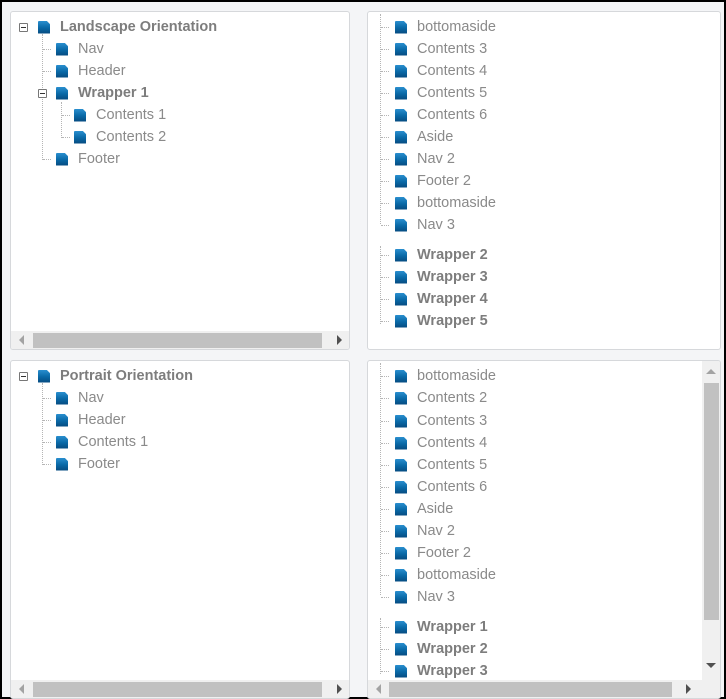 The height and width of the screenshot is (699, 726). I want to click on scroll-down-icon, so click(711, 665).